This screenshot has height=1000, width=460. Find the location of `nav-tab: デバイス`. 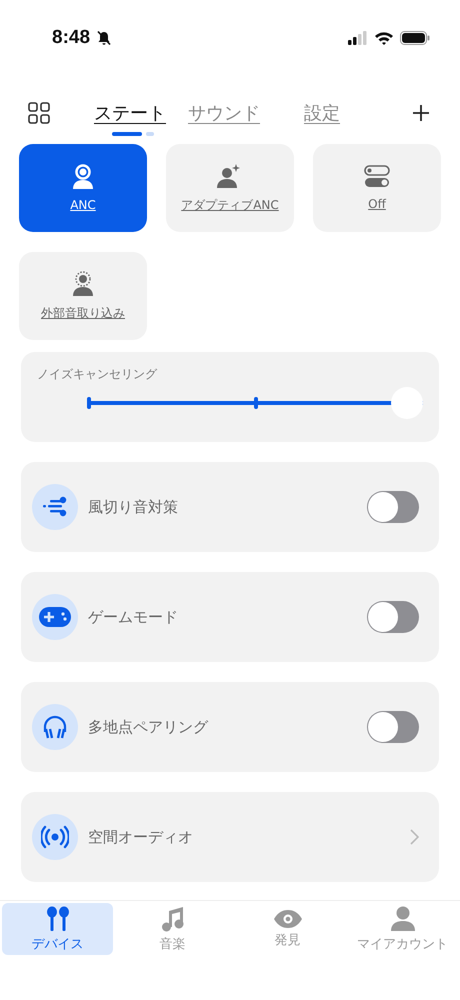

nav-tab: デバイス is located at coordinates (57, 929).